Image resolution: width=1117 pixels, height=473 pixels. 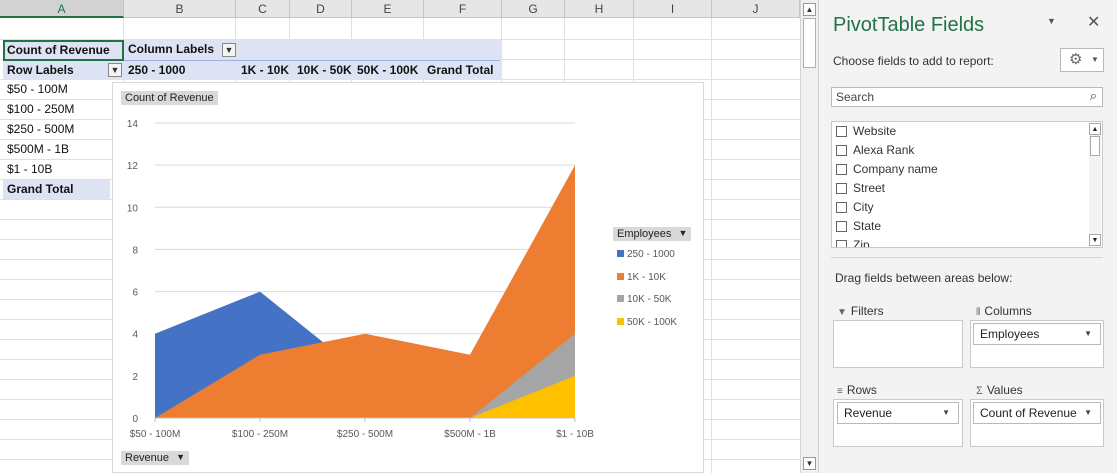 I want to click on gridline-vertical, so click(x=711, y=245).